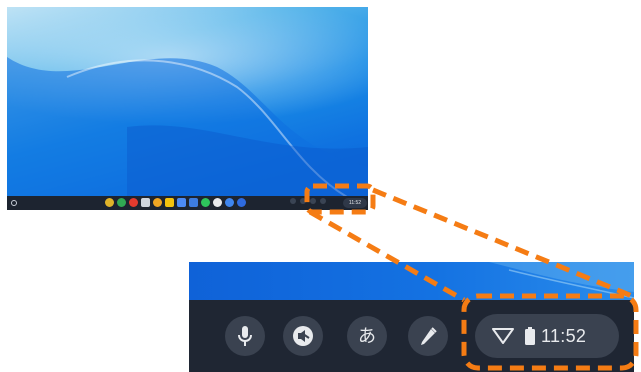 The height and width of the screenshot is (372, 641). I want to click on meet-icon, so click(229, 202).